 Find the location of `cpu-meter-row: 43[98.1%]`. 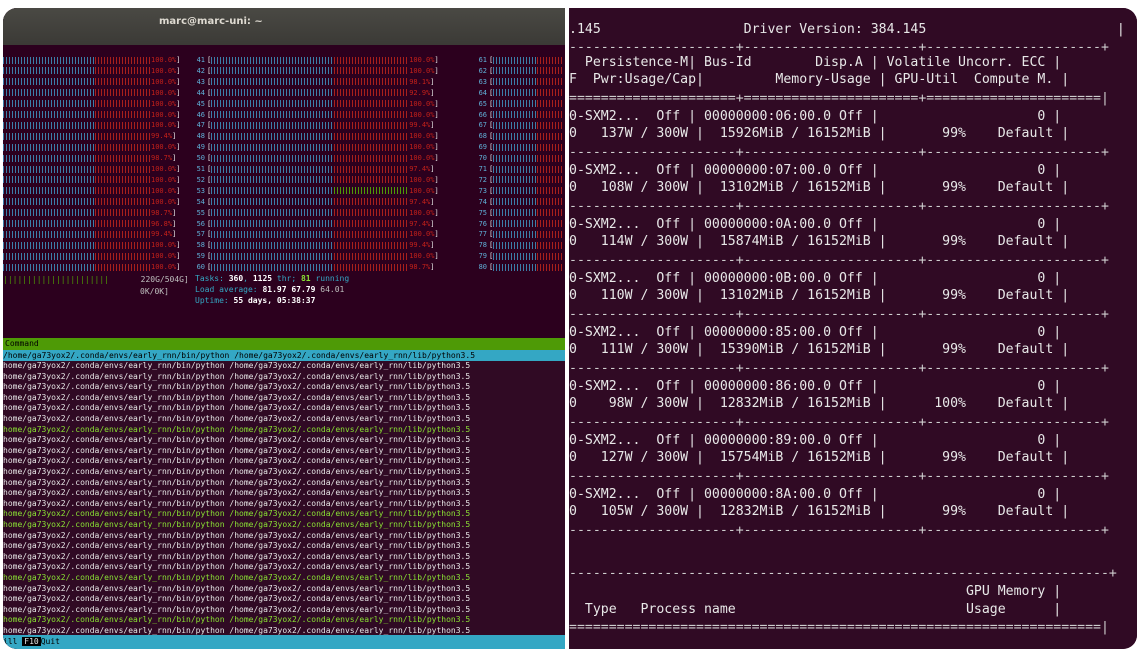

cpu-meter-row: 43[98.1%] is located at coordinates (314, 82).